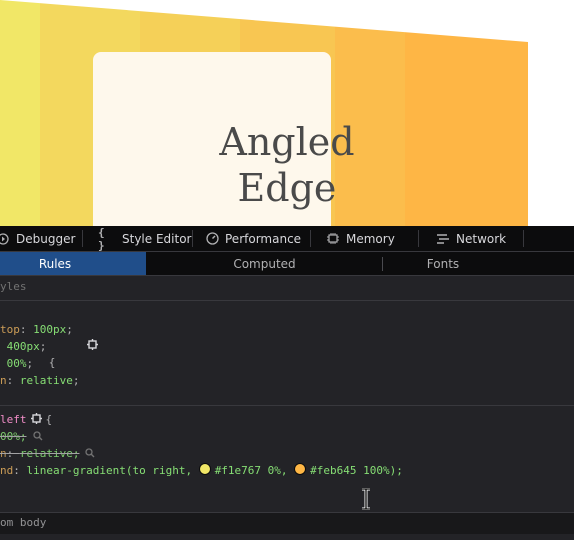 This screenshot has width=574, height=540. What do you see at coordinates (5, 239) in the screenshot?
I see `debugger-icon` at bounding box center [5, 239].